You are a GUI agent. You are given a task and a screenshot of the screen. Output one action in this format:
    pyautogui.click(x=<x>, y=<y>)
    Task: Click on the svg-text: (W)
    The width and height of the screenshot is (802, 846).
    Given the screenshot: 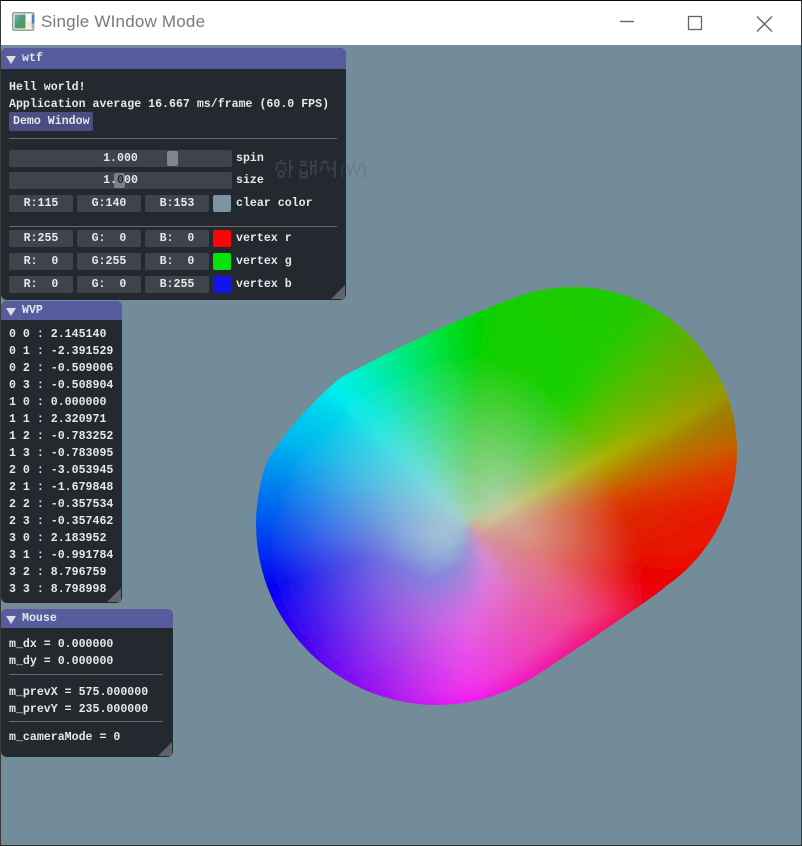 What is the action you would take?
    pyautogui.click(x=353, y=169)
    